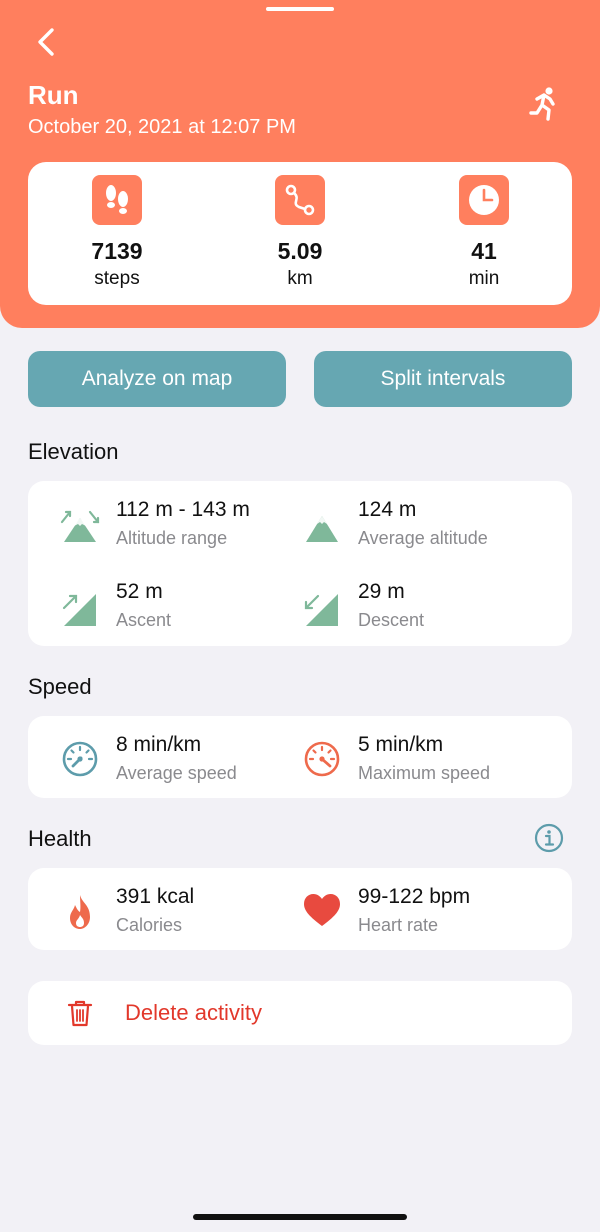 The image size is (600, 1232). What do you see at coordinates (398, 925) in the screenshot?
I see `heart-rate-label: Heart rate` at bounding box center [398, 925].